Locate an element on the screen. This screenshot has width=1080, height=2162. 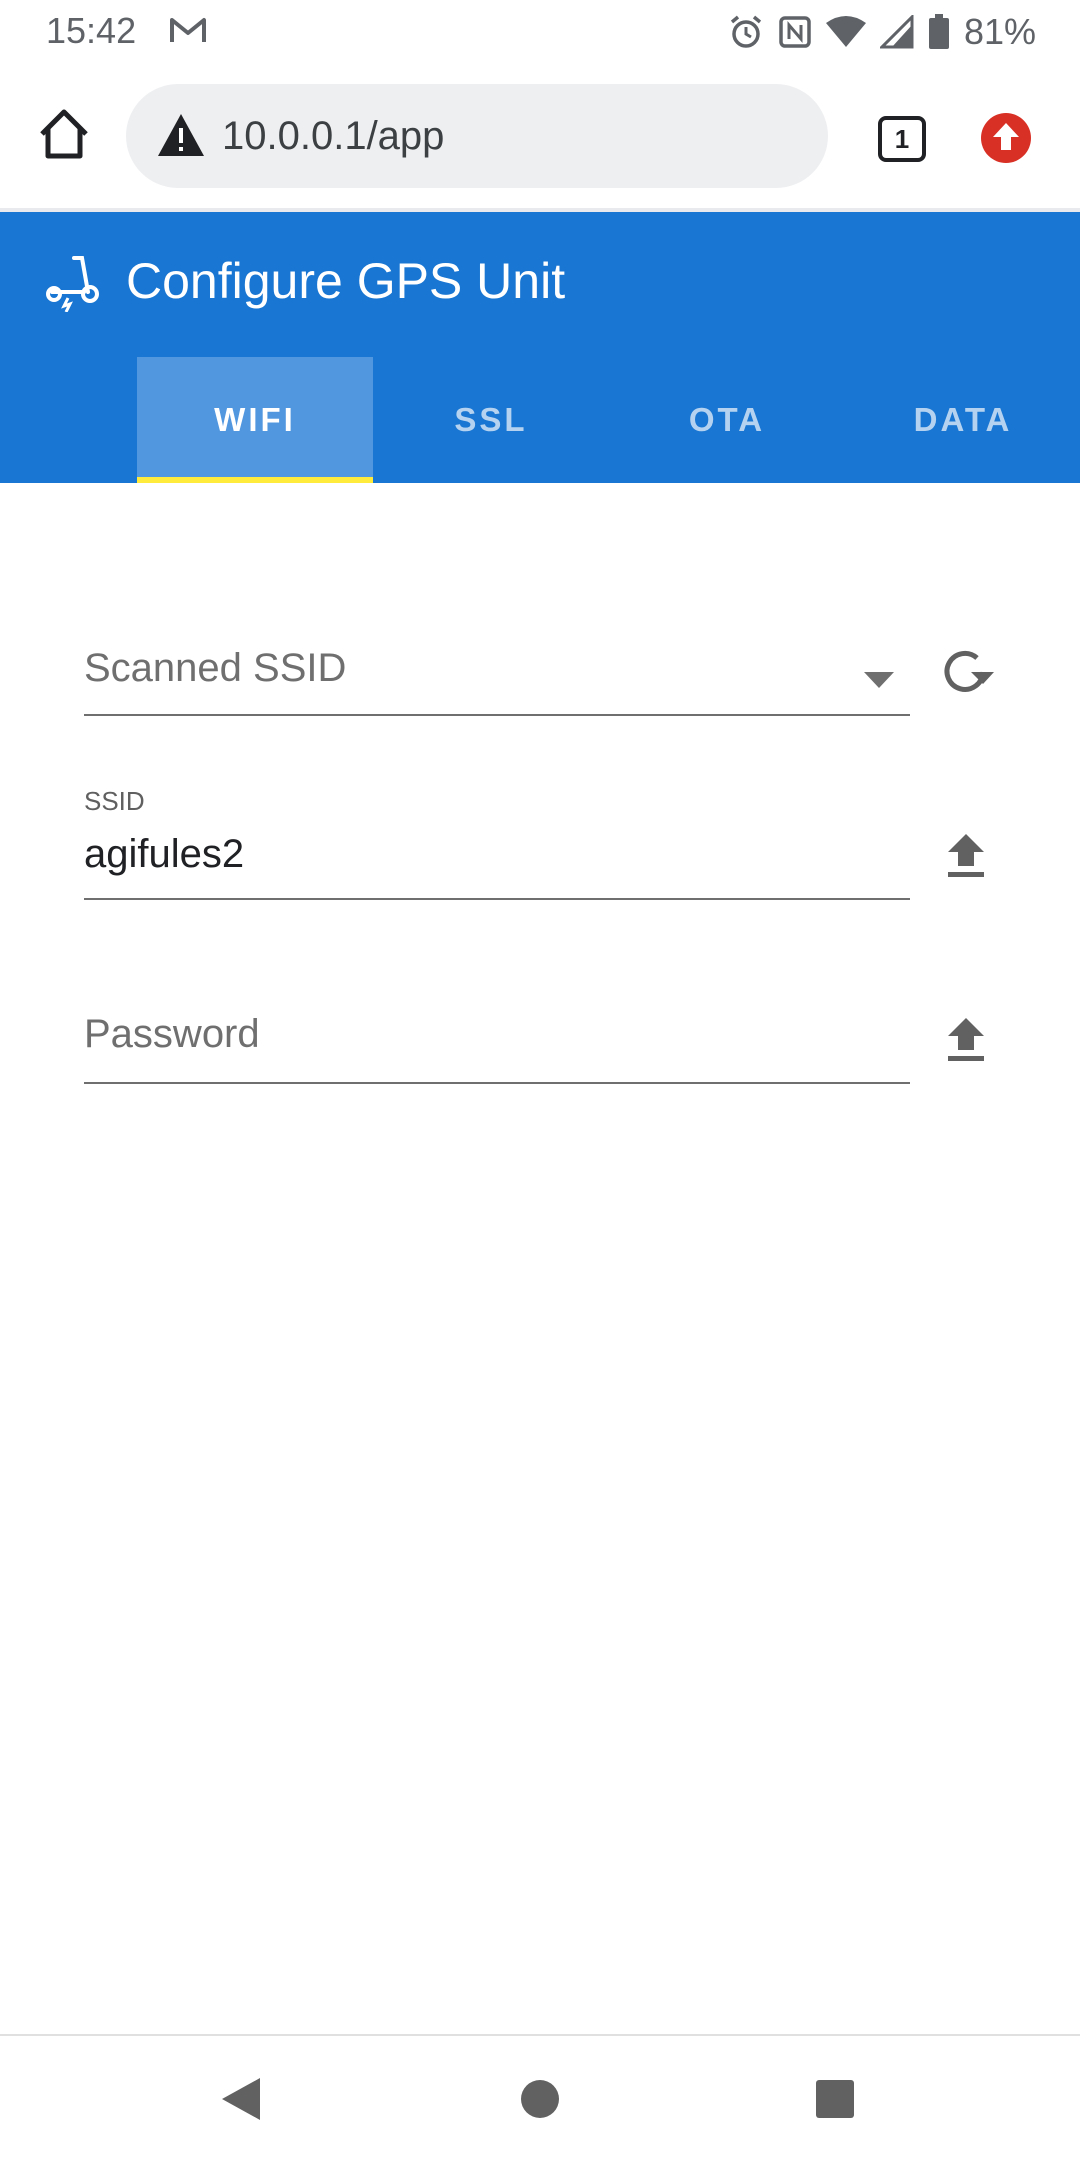
scanned-ssid-underline is located at coordinates (497, 715).